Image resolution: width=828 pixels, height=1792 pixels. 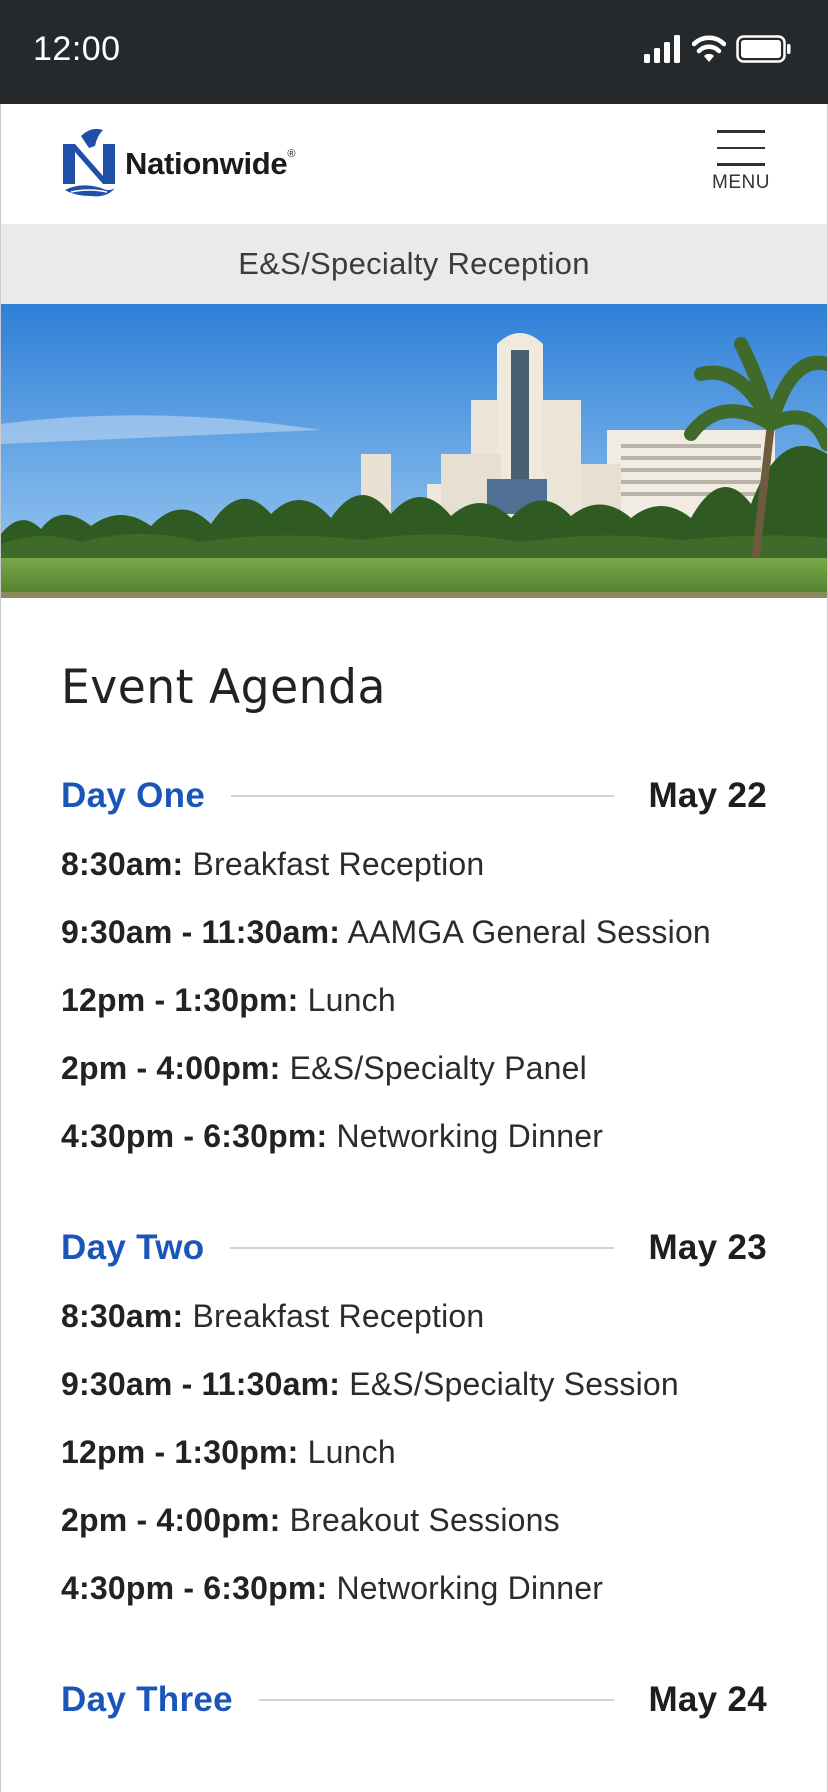 What do you see at coordinates (709, 48) in the screenshot?
I see `wifi-icon` at bounding box center [709, 48].